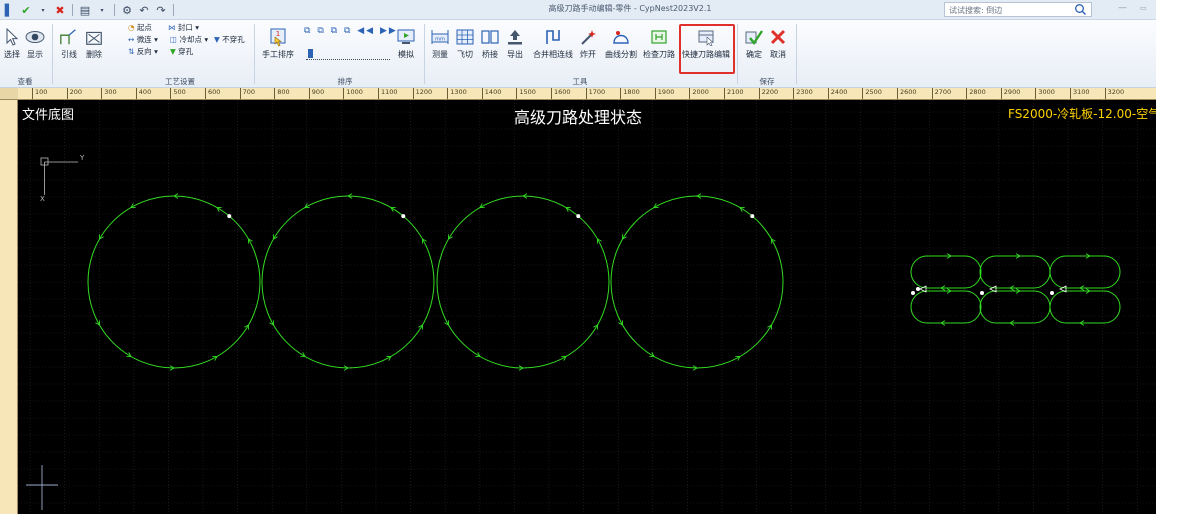 This screenshot has width=1177, height=531. What do you see at coordinates (85, 10) in the screenshot?
I see `save-disk-icon: ▤` at bounding box center [85, 10].